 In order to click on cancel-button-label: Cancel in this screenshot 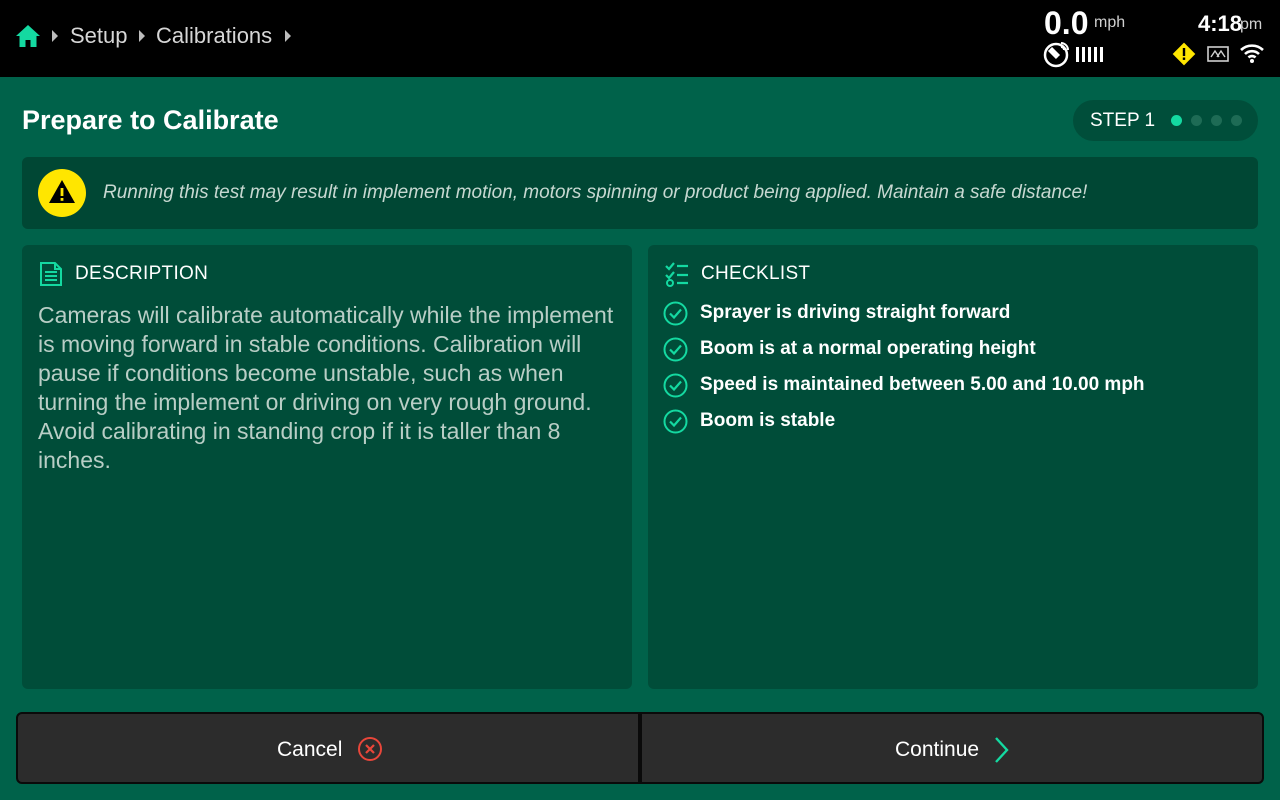, I will do `click(310, 749)`.